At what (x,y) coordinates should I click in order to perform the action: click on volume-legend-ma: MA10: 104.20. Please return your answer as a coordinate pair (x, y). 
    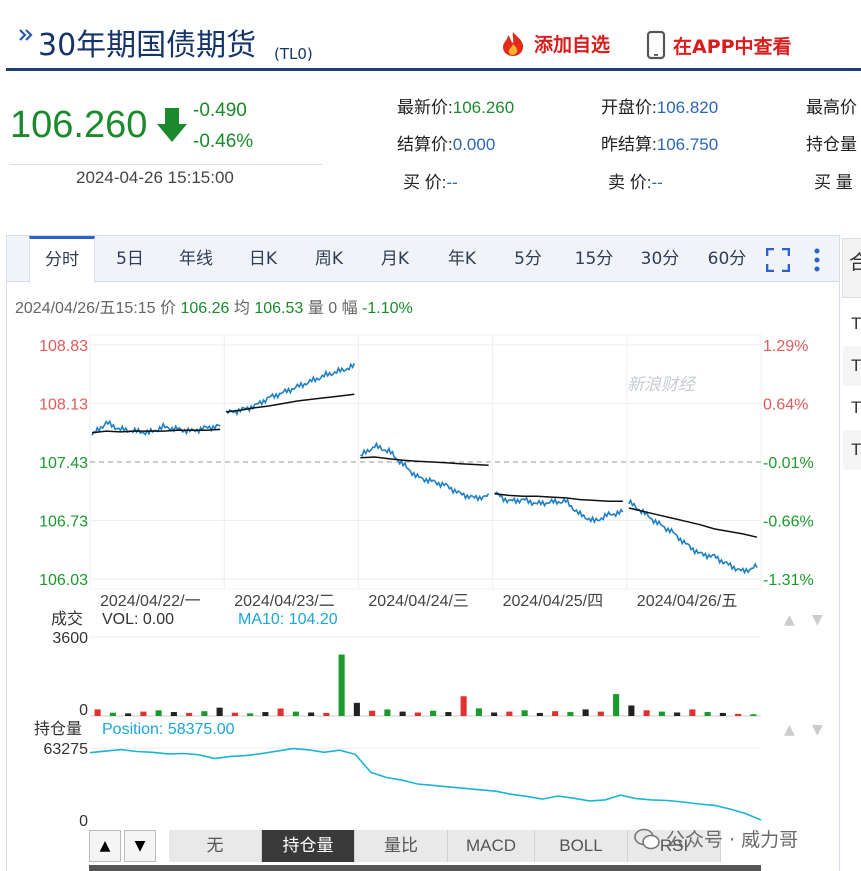
    Looking at the image, I should click on (288, 619).